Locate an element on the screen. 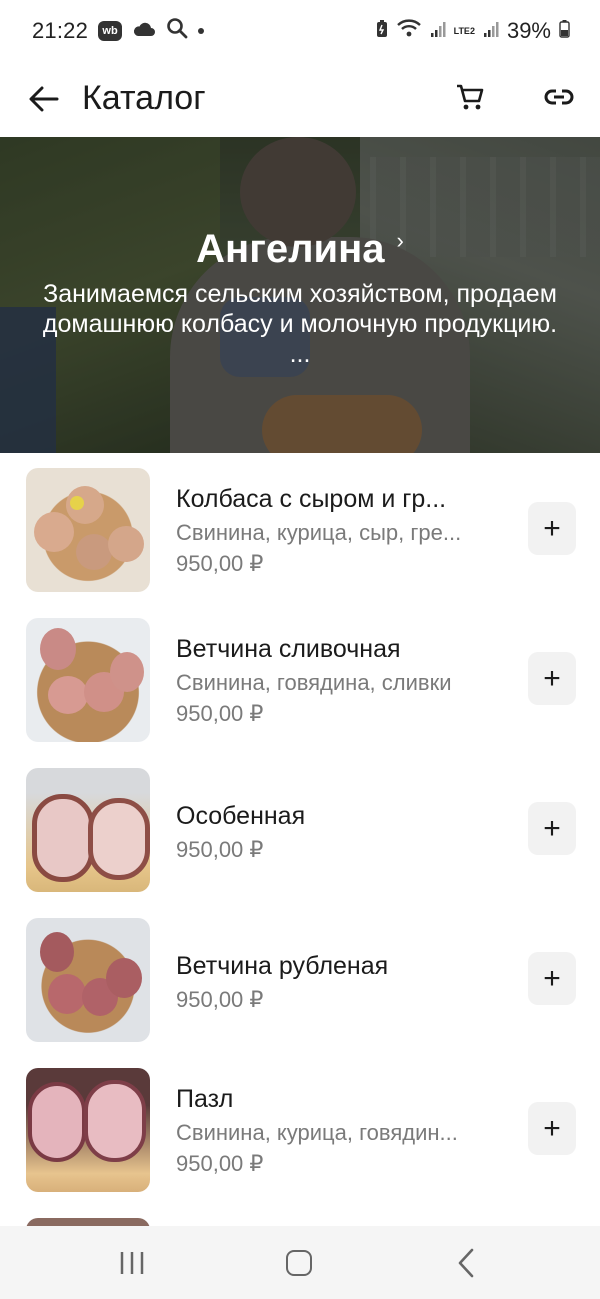  arrow-left-icon is located at coordinates (44, 99).